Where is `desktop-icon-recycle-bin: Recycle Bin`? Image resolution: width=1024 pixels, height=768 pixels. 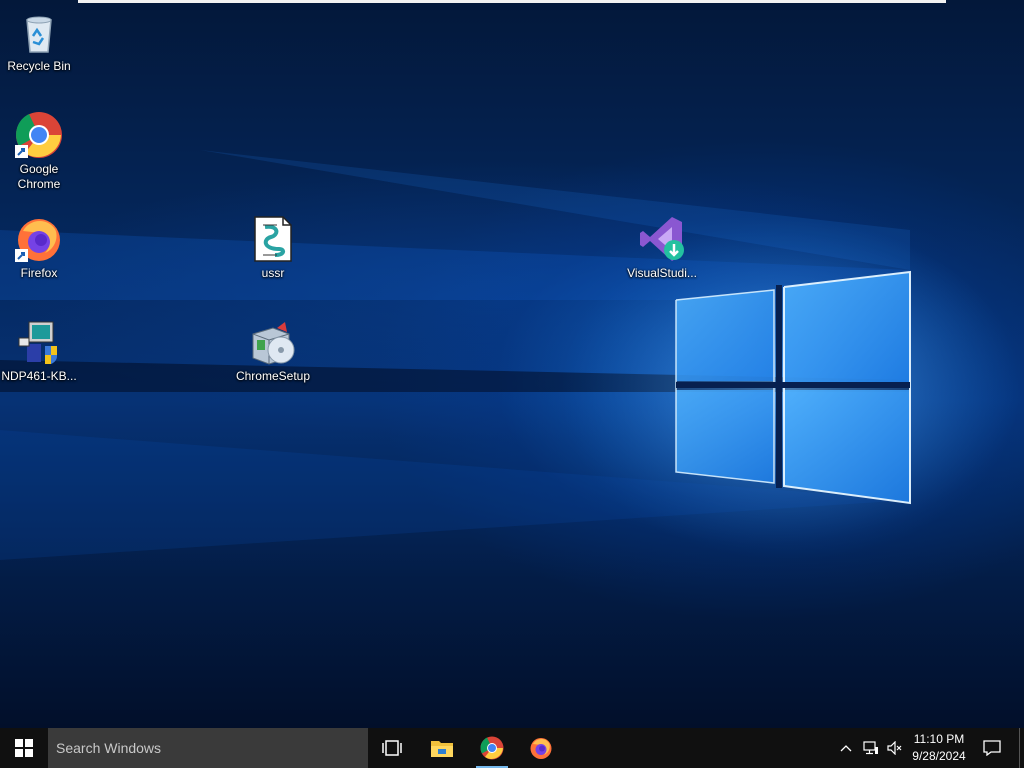 desktop-icon-recycle-bin: Recycle Bin is located at coordinates (39, 41).